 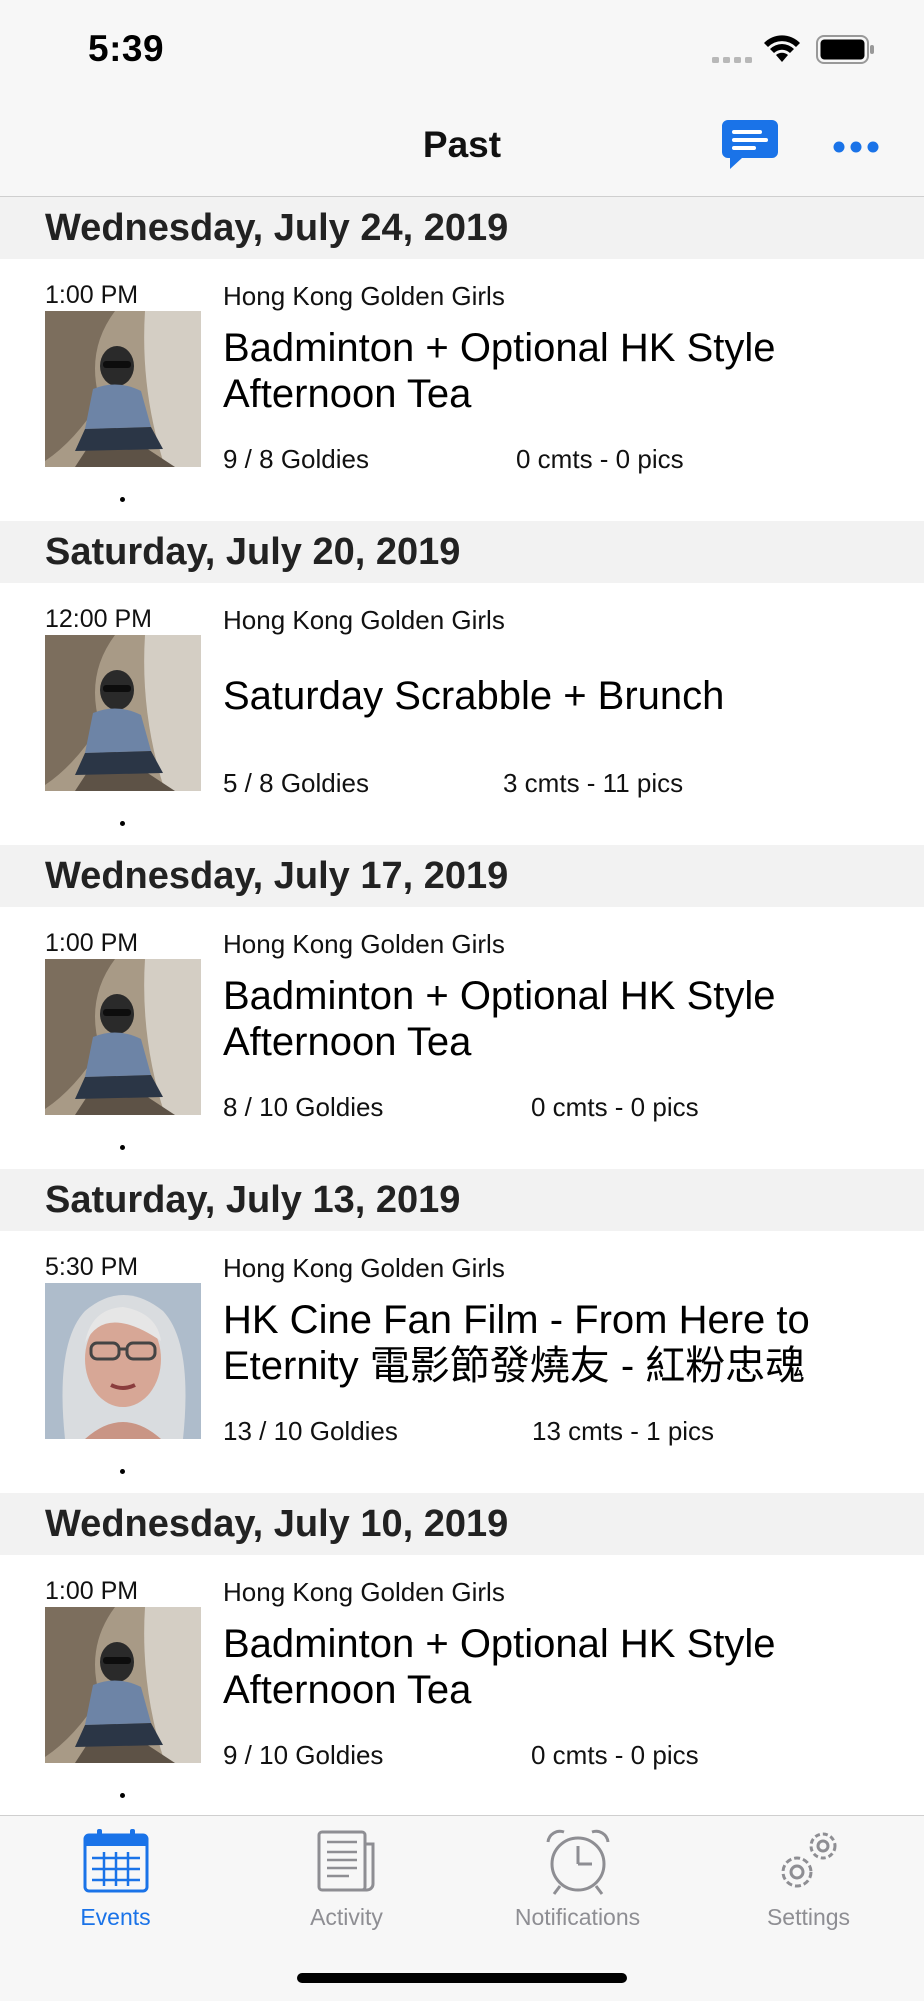 I want to click on status-time: 5:39, so click(x=126, y=48).